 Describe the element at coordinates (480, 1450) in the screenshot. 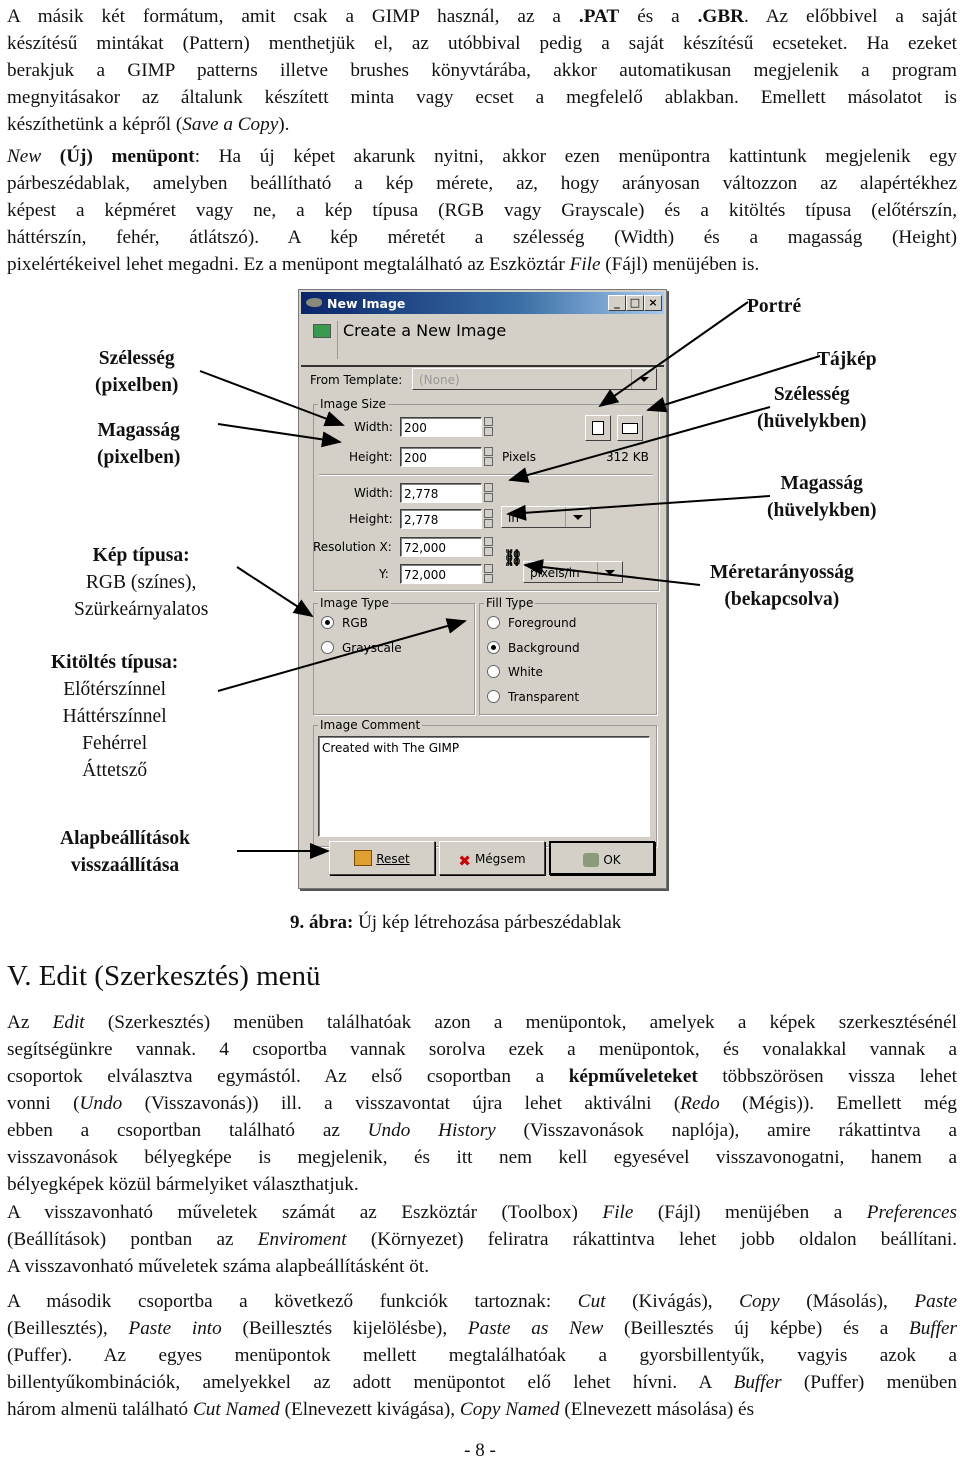

I see `page-number: - 8 -` at that location.